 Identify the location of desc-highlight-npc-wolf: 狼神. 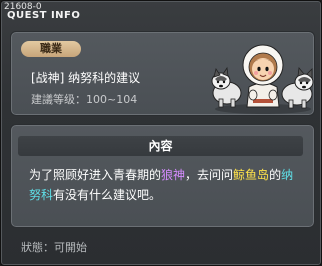
(173, 175).